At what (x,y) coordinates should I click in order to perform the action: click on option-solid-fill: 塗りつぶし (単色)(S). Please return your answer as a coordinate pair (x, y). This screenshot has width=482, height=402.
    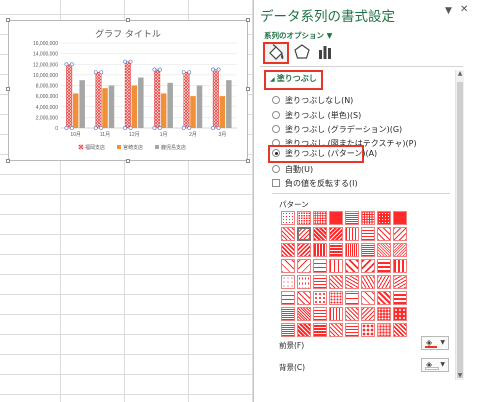
    Looking at the image, I should click on (316, 116).